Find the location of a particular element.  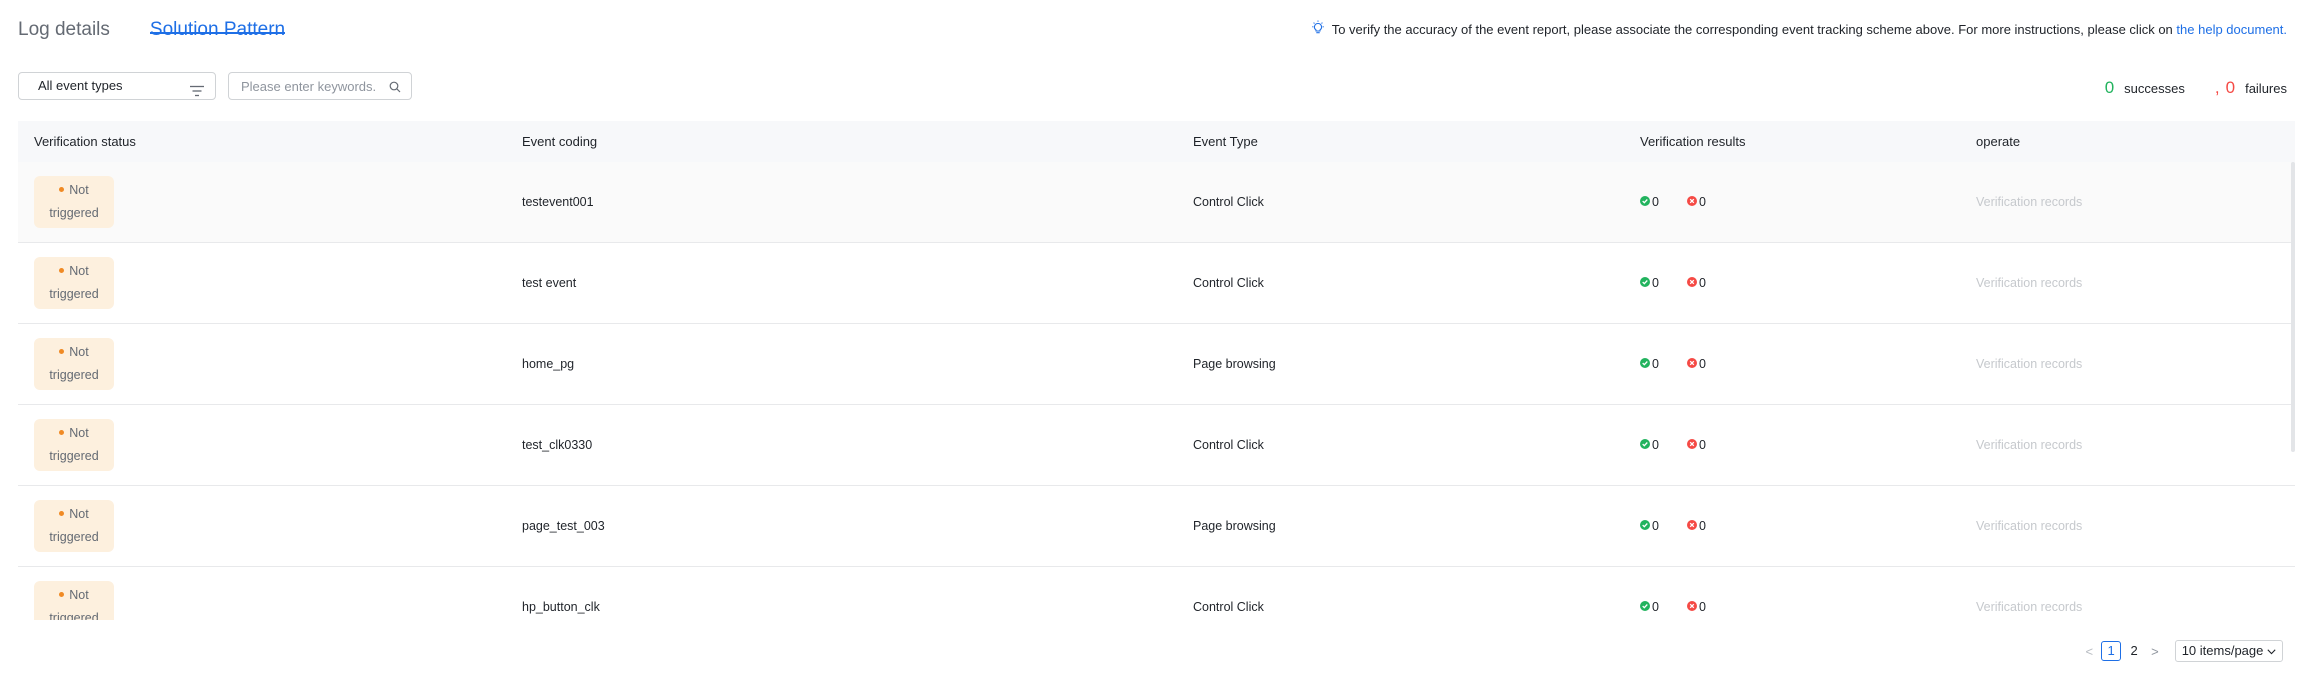

event-code-cell: test_clk0330 is located at coordinates (557, 445).